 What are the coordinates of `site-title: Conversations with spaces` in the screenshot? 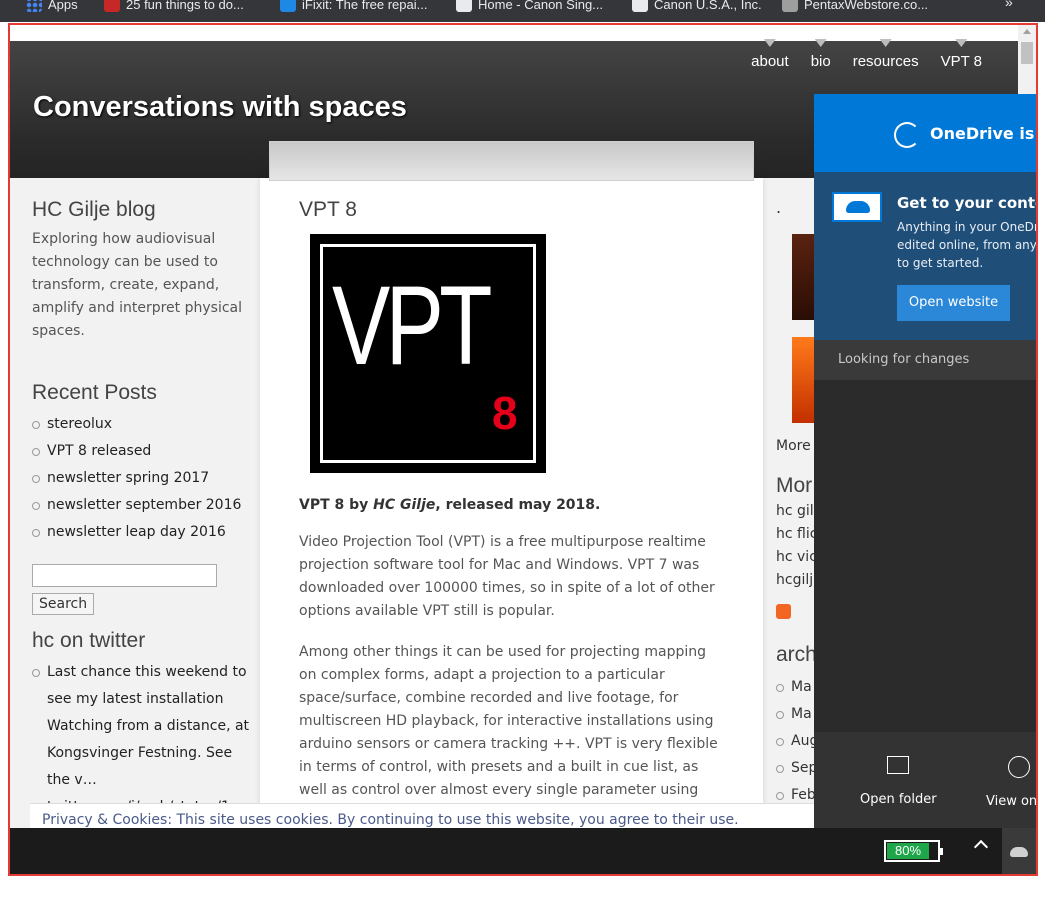 It's located at (220, 107).